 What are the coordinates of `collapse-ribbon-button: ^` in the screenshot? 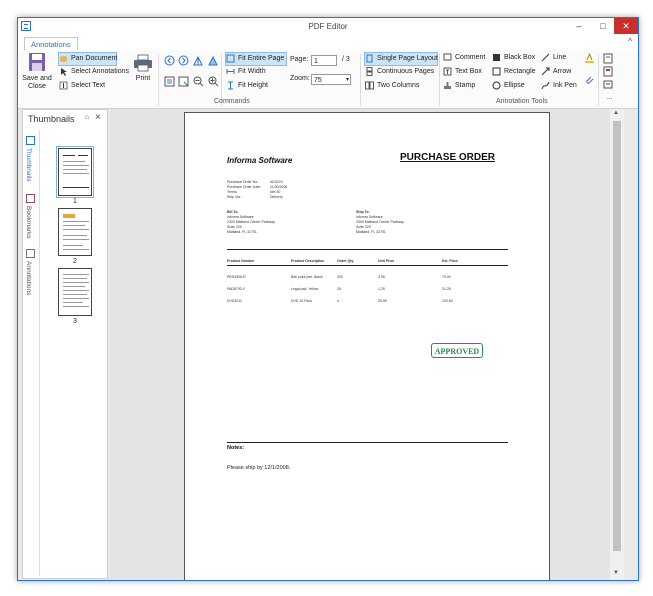 It's located at (630, 41).